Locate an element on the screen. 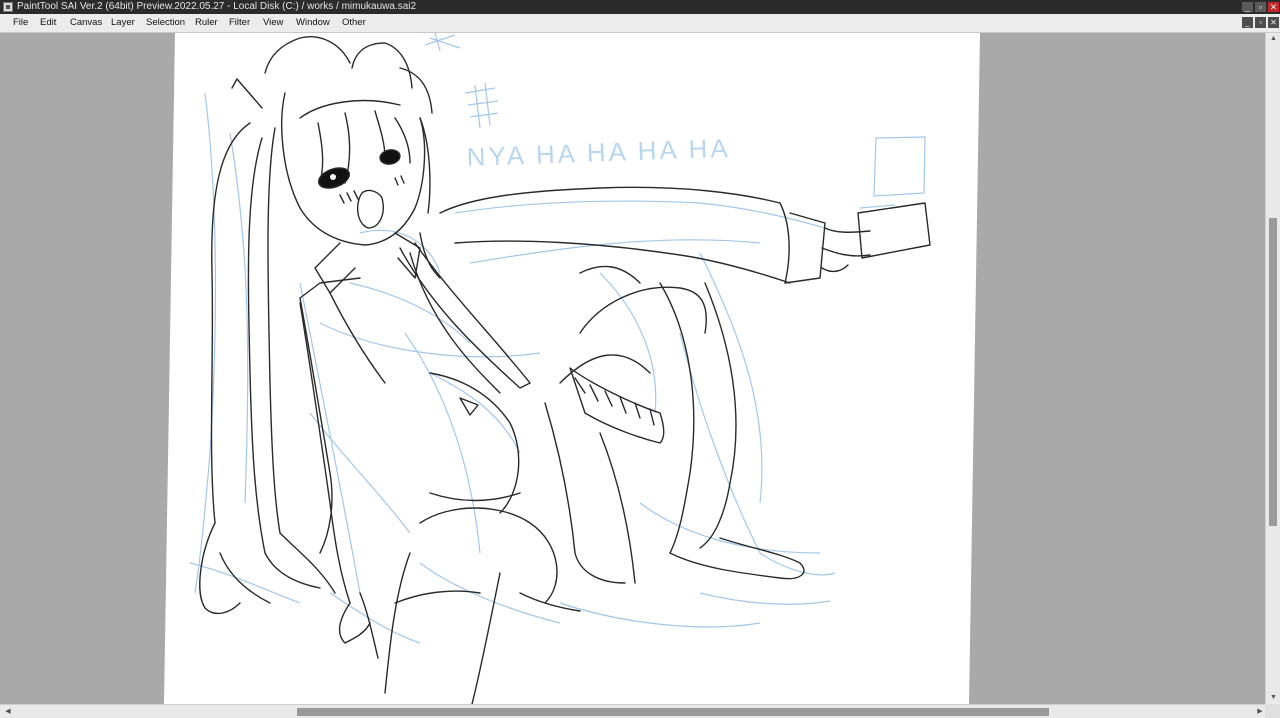  document-minimize-button: _ is located at coordinates (1247, 22).